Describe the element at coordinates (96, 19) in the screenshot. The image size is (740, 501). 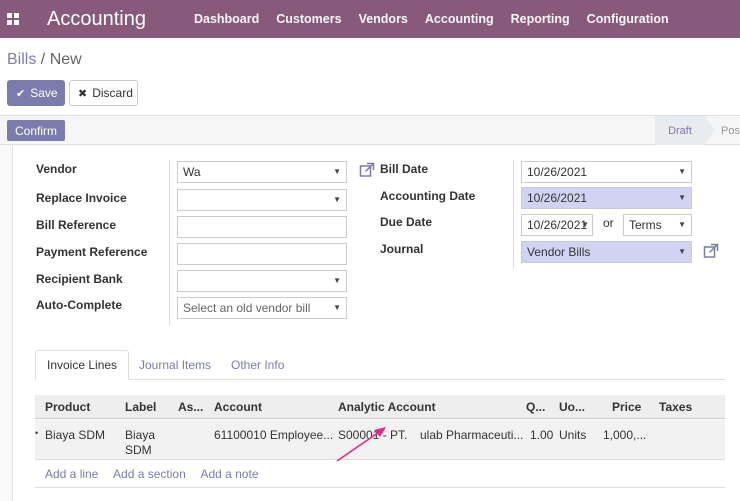
I see `app-title: Accounting` at that location.